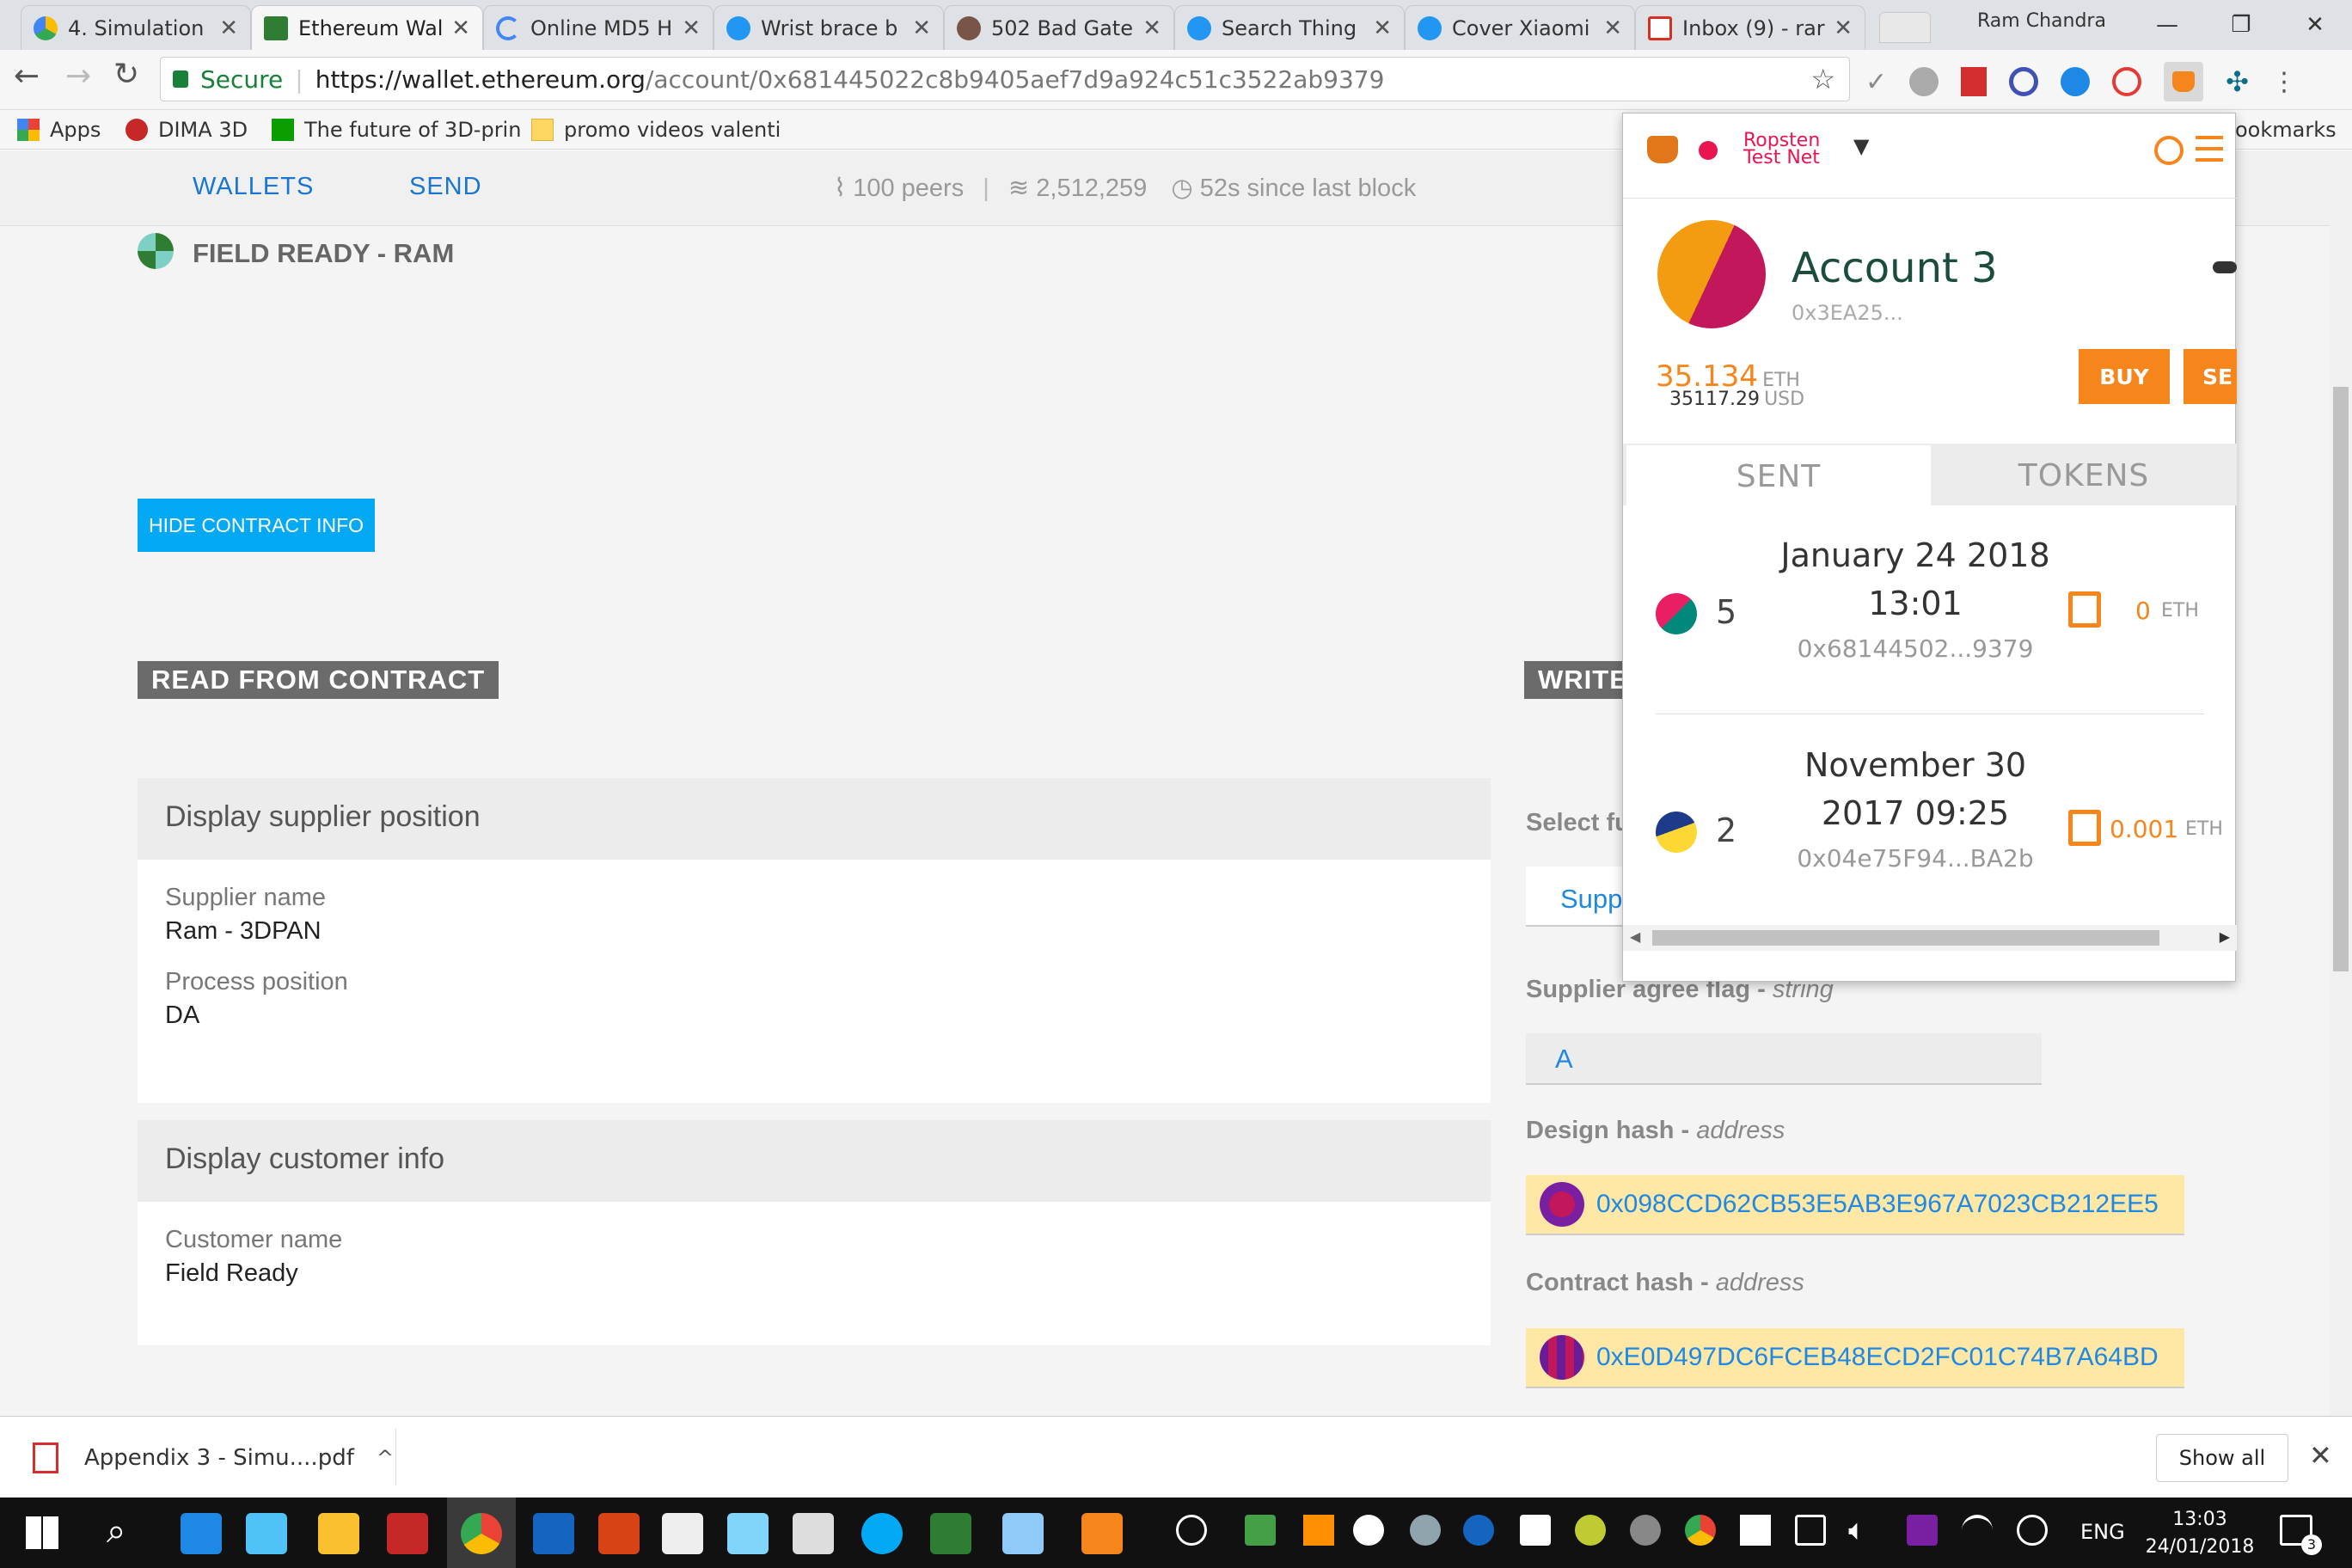  Describe the element at coordinates (27, 76) in the screenshot. I see `back-icon: ←` at that location.